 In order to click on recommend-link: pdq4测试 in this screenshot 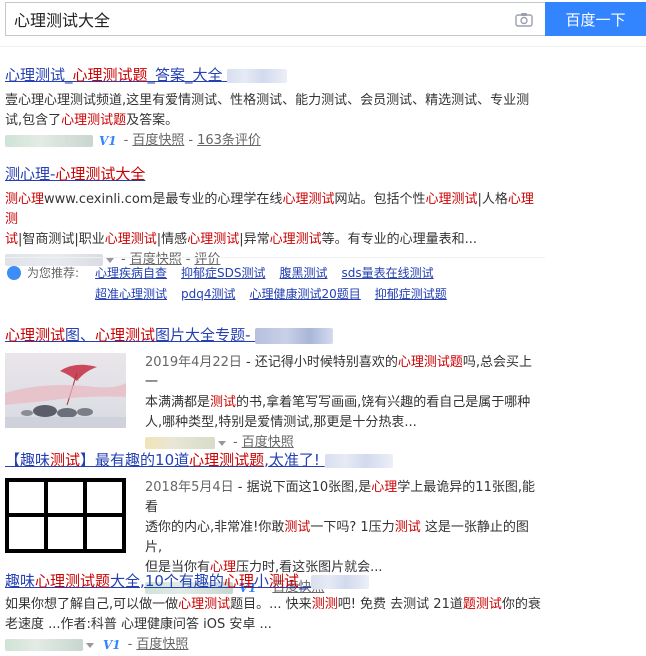, I will do `click(208, 294)`.